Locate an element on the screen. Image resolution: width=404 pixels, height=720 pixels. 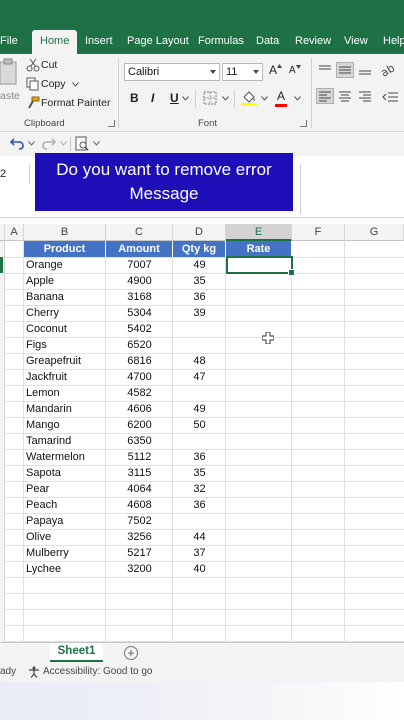
paste-label: aste is located at coordinates (10, 96).